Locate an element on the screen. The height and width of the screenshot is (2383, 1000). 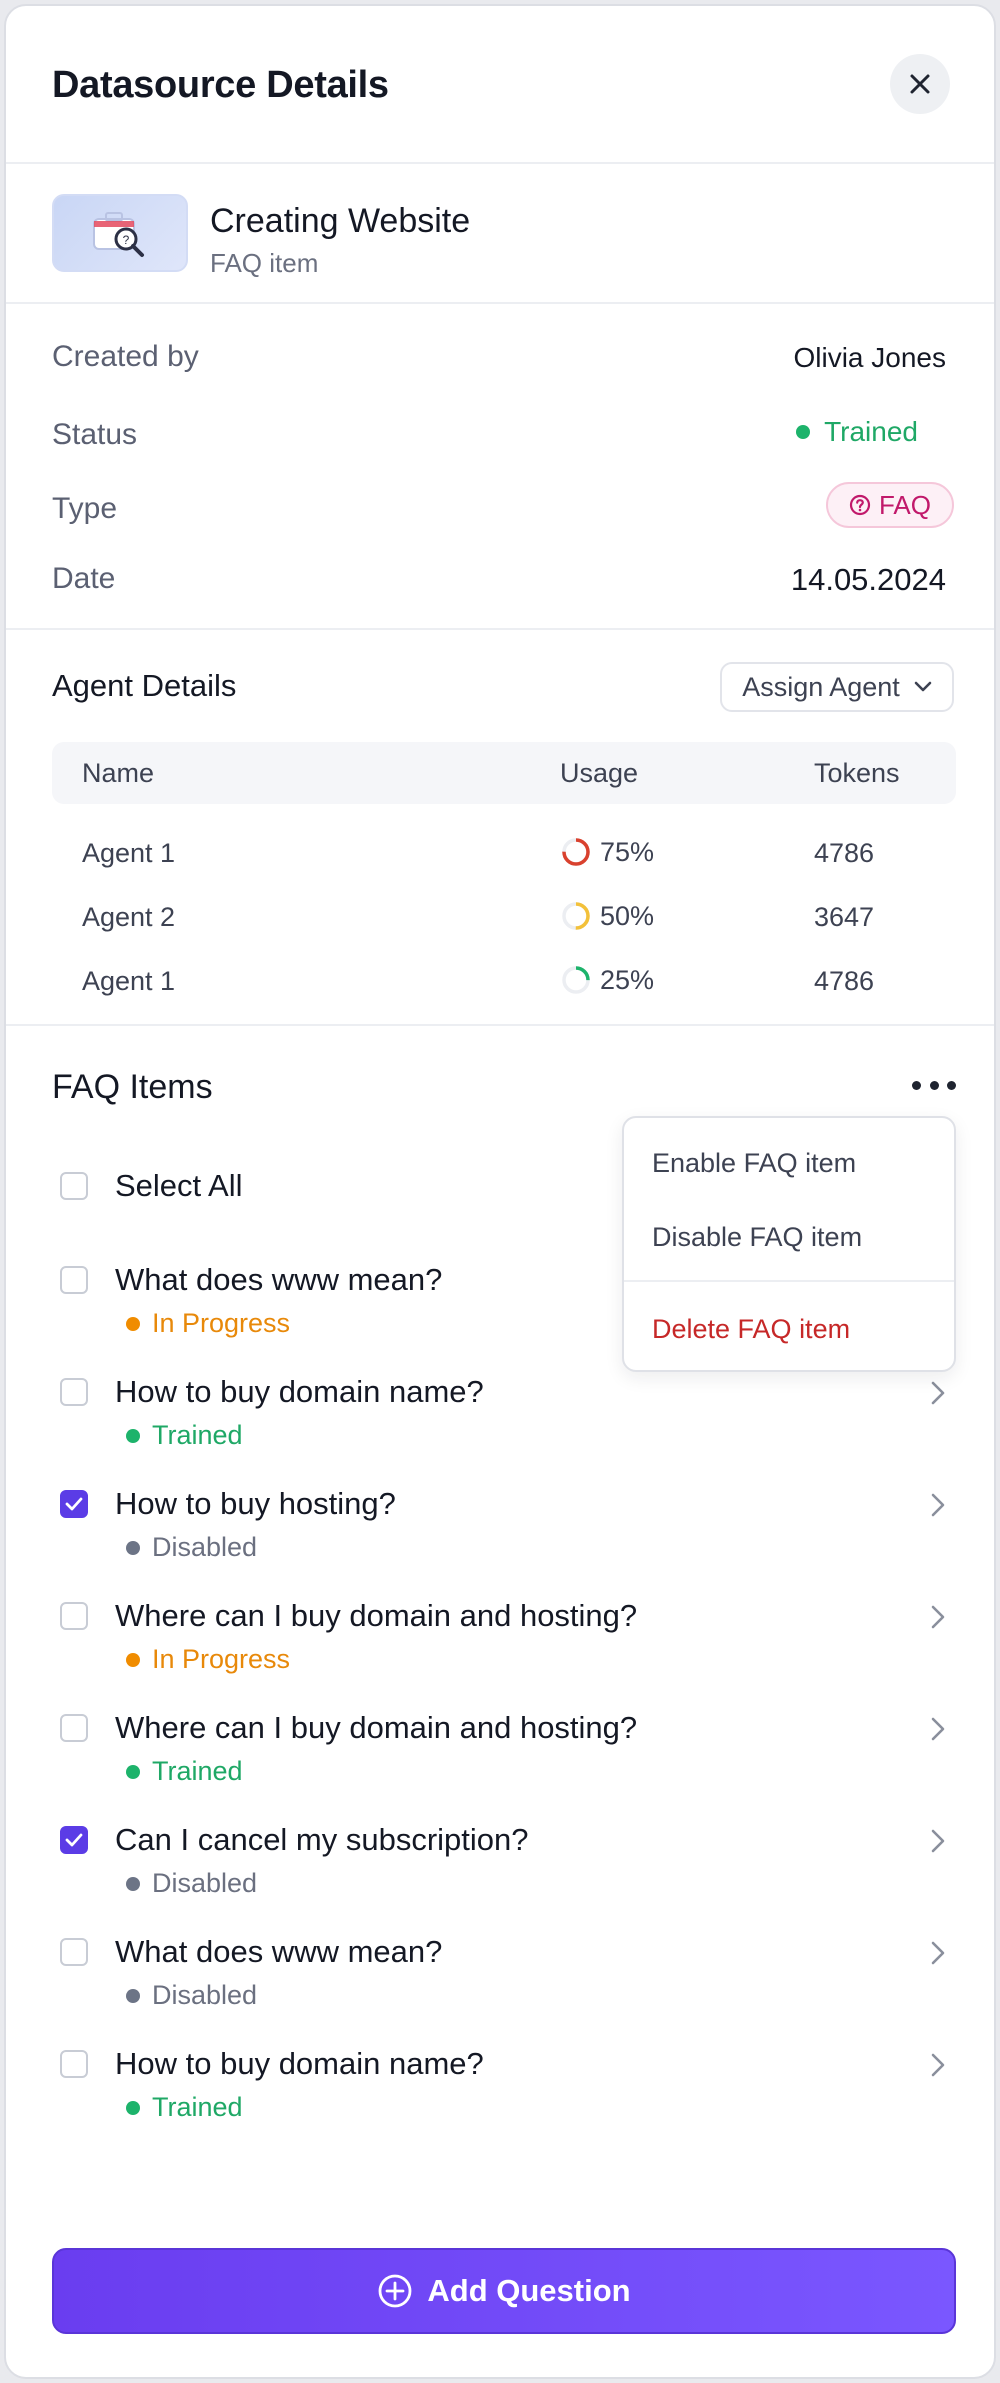
briefcase-search-icon: ? is located at coordinates (118, 234).